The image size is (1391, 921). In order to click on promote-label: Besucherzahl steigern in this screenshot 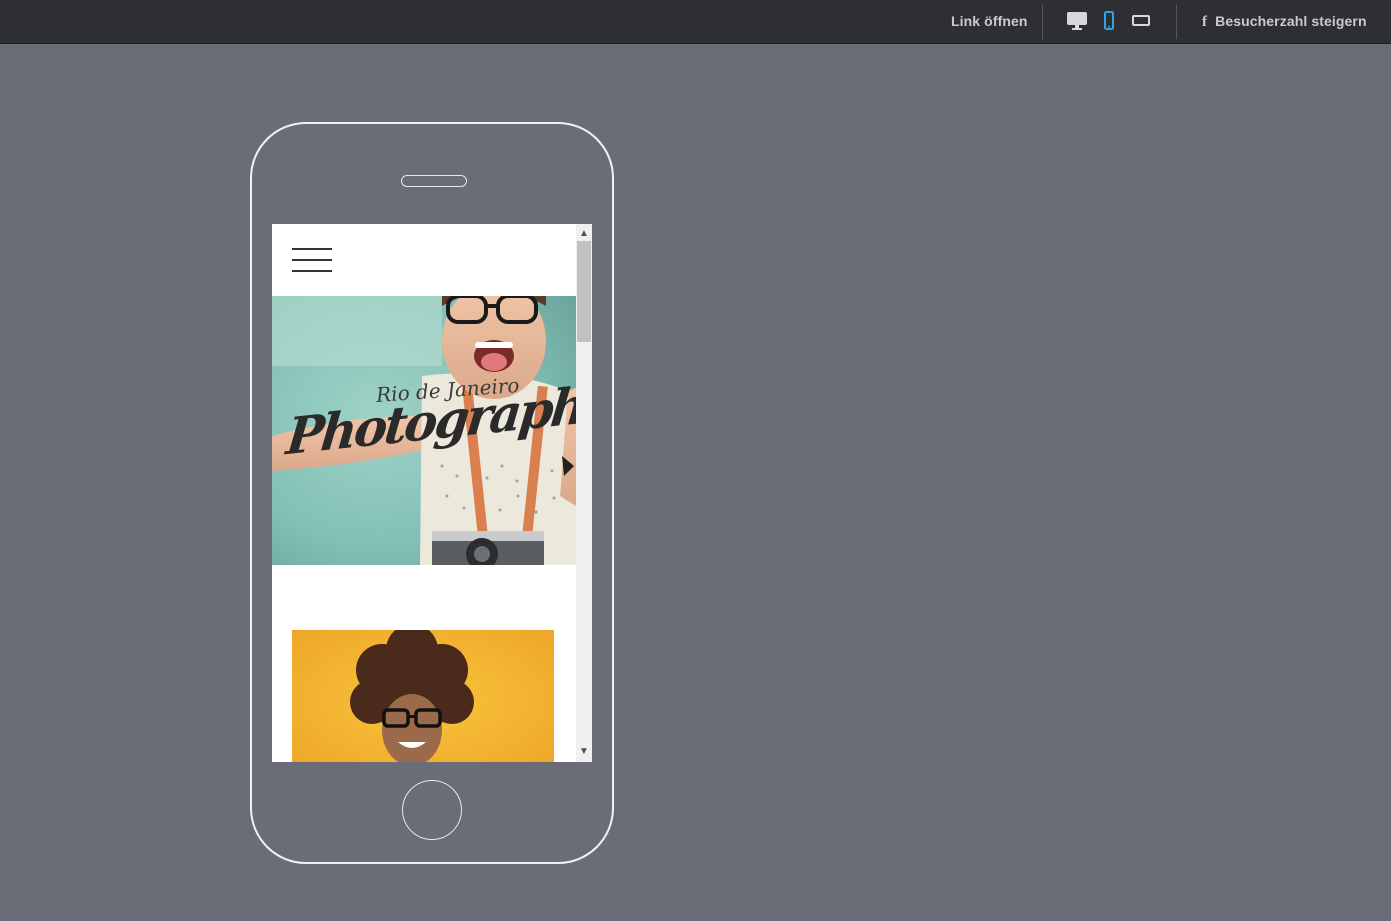, I will do `click(1291, 21)`.